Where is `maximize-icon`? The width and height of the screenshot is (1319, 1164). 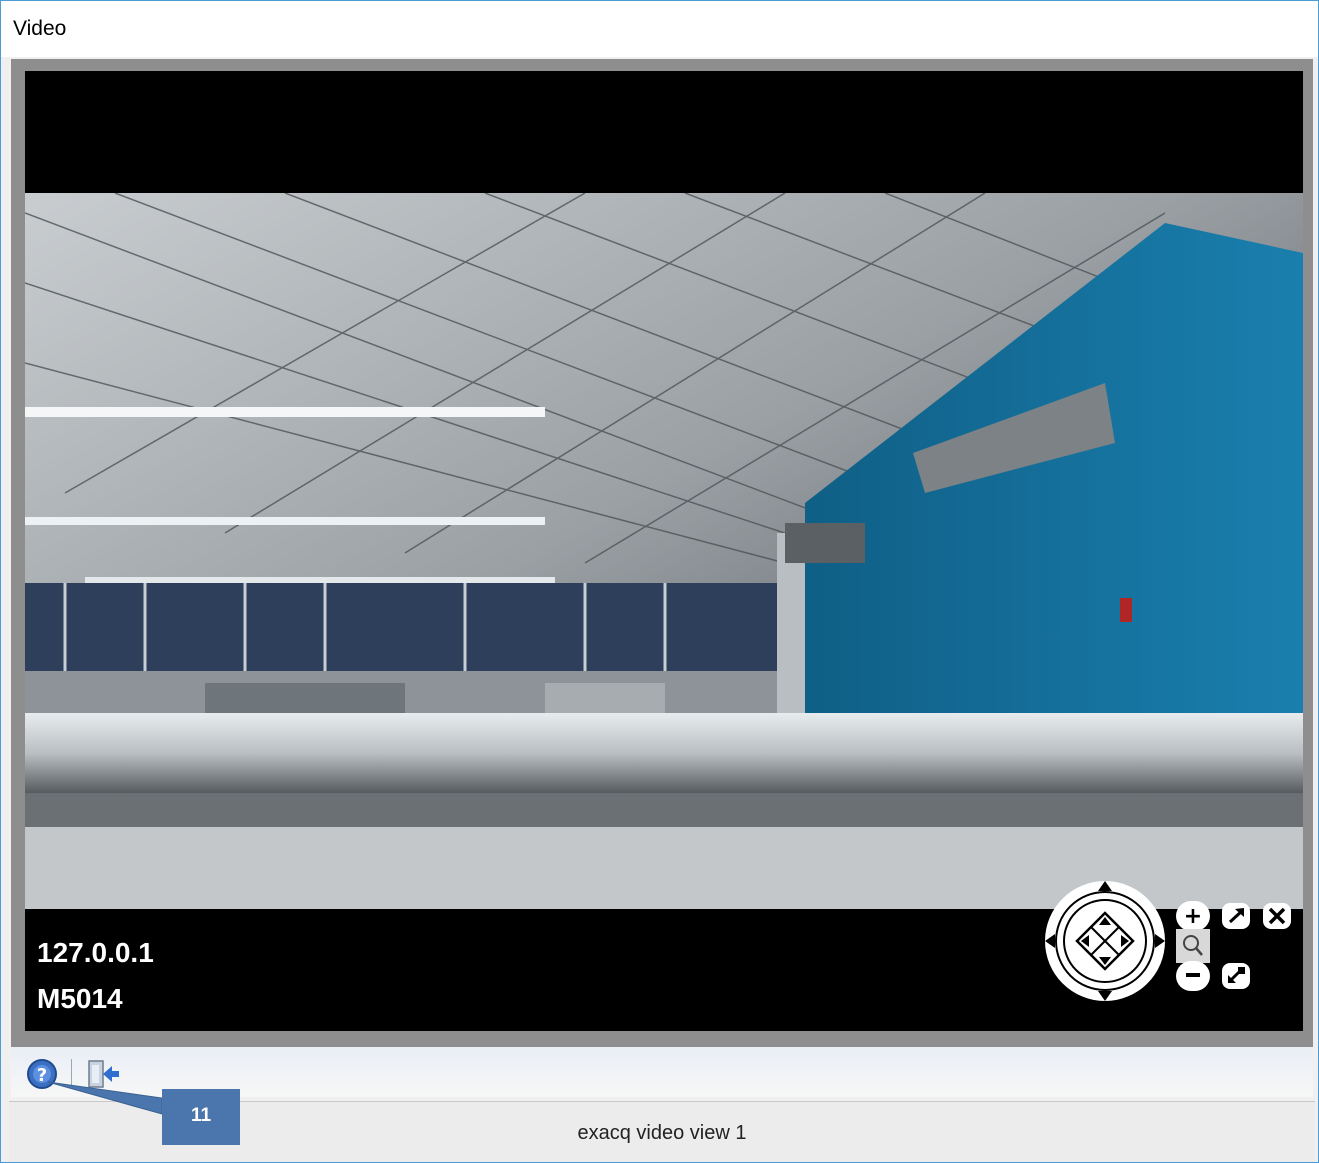 maximize-icon is located at coordinates (1236, 916).